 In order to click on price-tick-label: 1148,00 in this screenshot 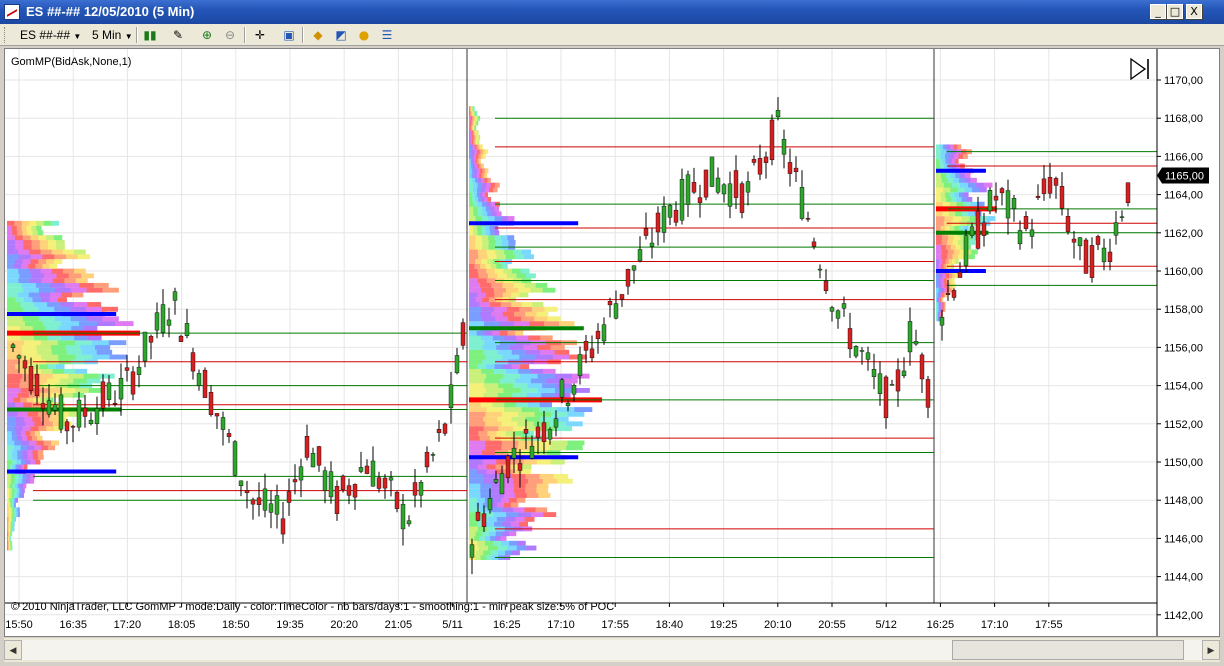, I will do `click(1183, 501)`.